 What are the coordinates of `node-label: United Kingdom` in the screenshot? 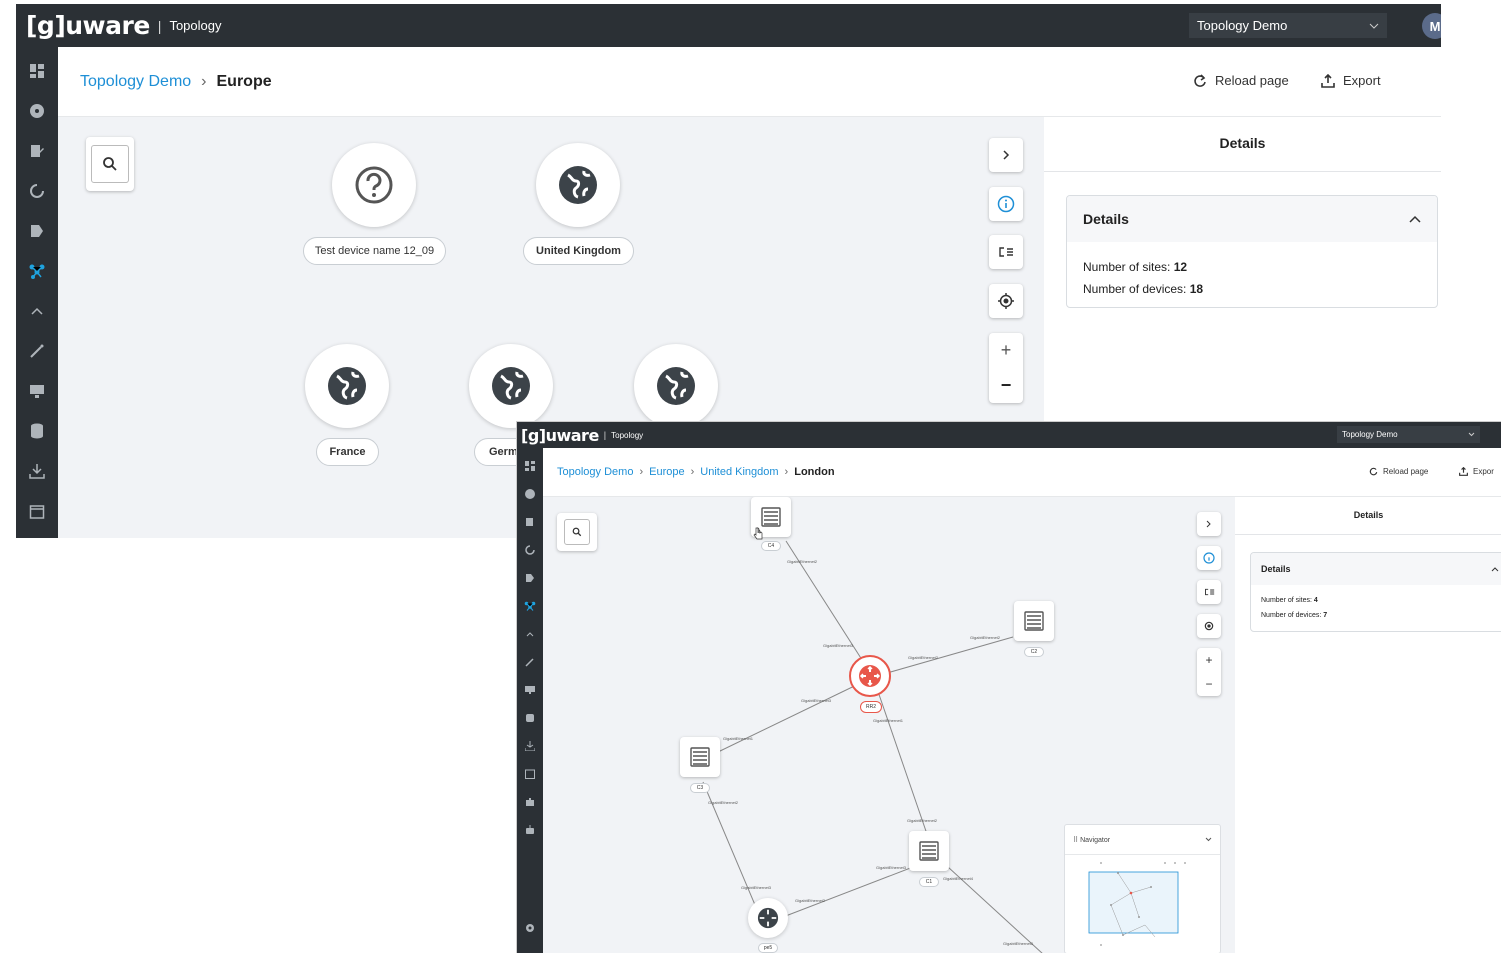 It's located at (578, 251).